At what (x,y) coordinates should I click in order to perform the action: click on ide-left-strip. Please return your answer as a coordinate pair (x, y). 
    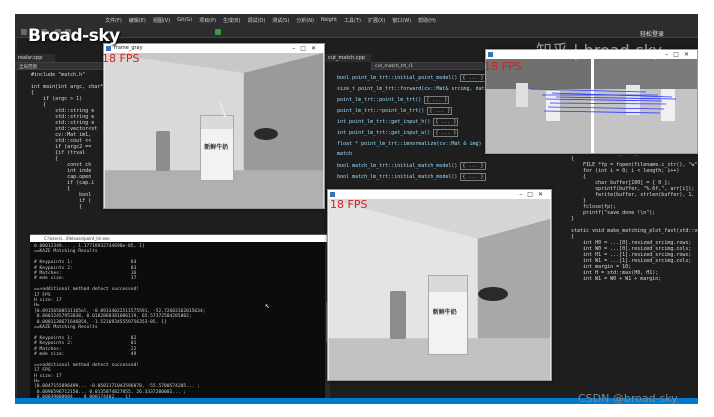
    Looking at the image, I should click on (16, 221).